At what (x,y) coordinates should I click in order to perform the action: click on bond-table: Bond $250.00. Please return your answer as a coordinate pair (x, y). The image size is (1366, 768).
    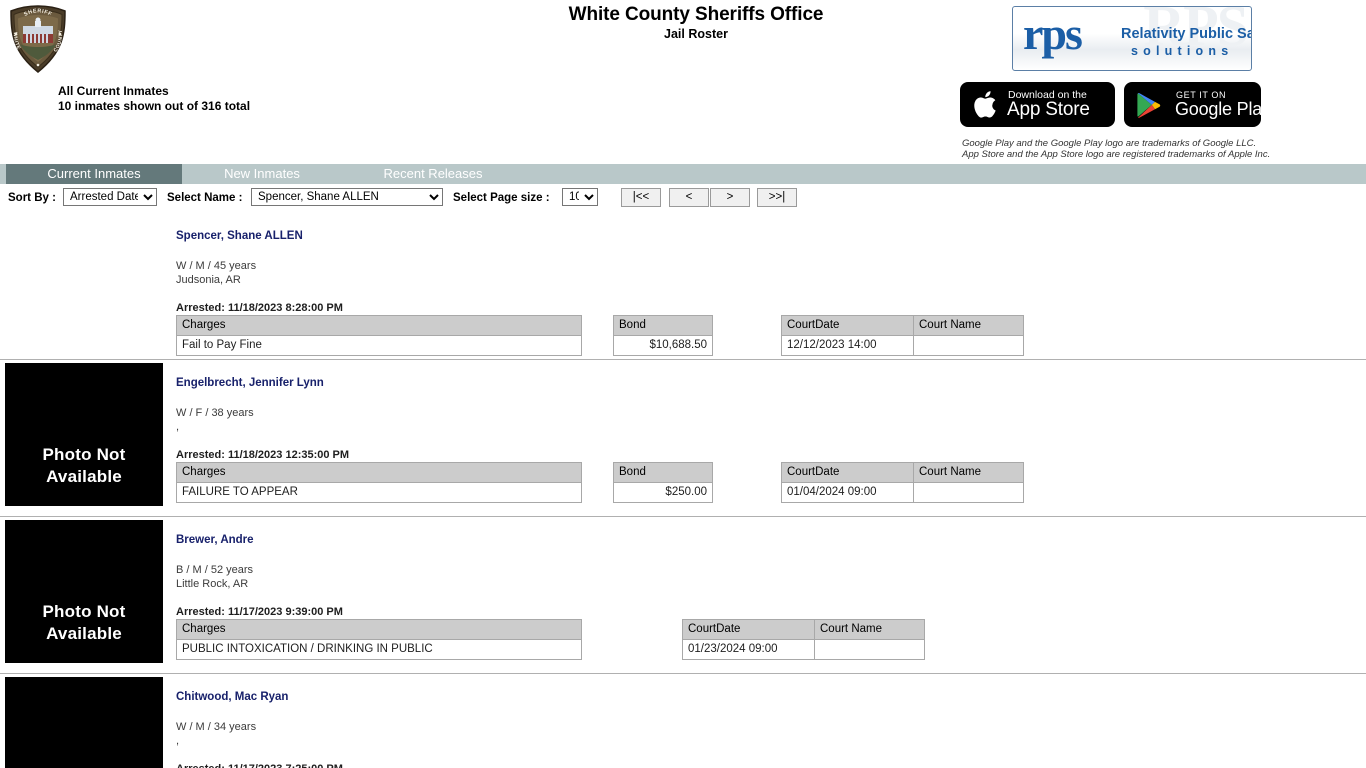
    Looking at the image, I should click on (663, 482).